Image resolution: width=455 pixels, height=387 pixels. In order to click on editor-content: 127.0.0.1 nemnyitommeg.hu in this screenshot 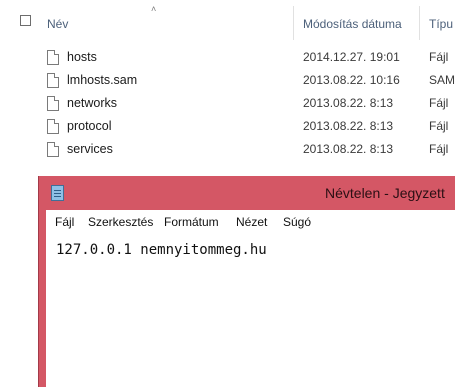, I will do `click(161, 250)`.